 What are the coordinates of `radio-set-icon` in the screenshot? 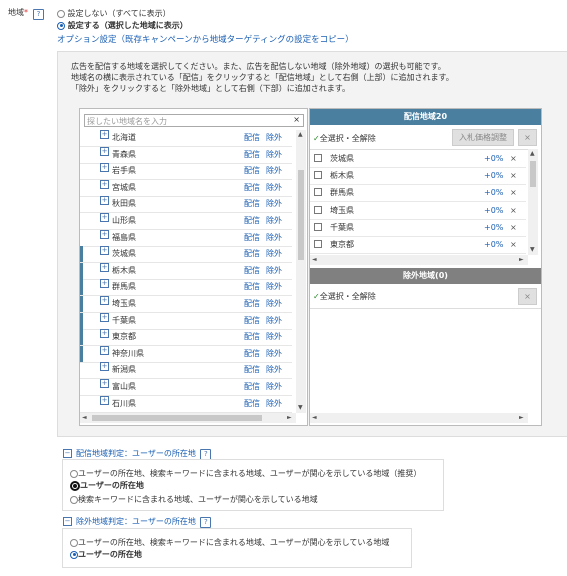 It's located at (61, 25).